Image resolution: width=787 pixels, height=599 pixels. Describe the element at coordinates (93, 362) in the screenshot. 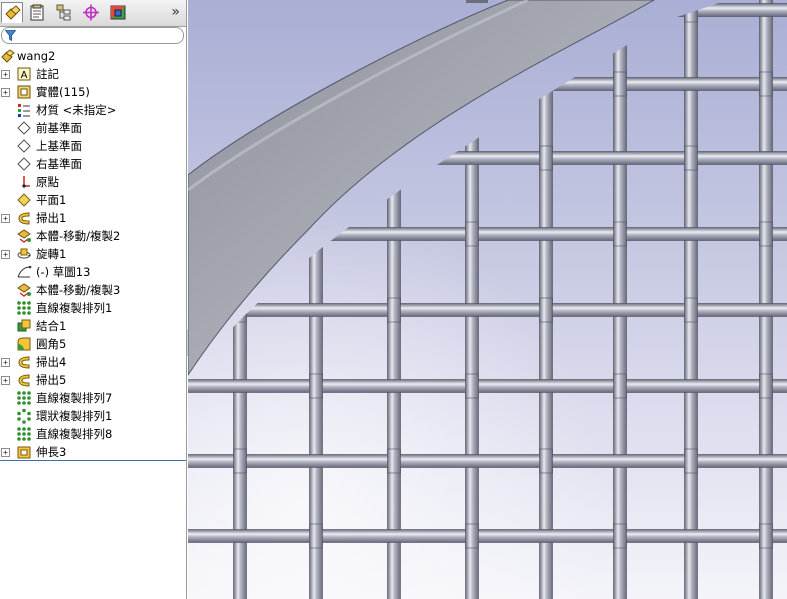

I see `tree-item: + 掃出4` at that location.